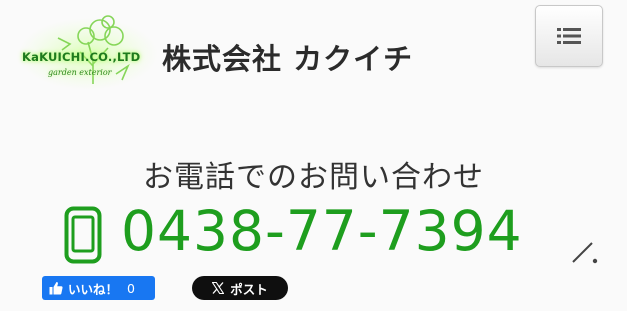  I want to click on menu-button, so click(569, 36).